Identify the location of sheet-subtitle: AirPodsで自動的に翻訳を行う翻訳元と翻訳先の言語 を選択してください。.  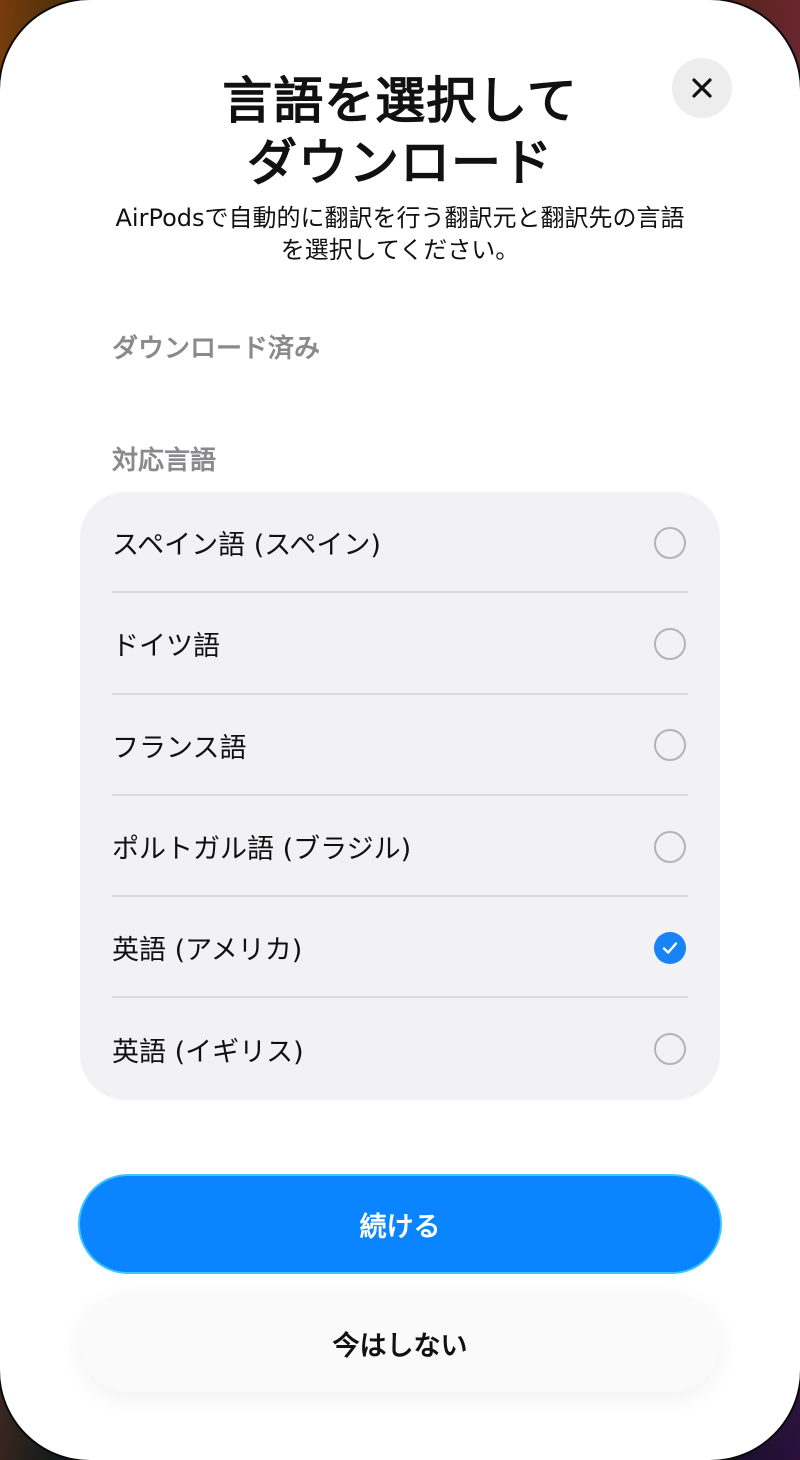
(400, 234).